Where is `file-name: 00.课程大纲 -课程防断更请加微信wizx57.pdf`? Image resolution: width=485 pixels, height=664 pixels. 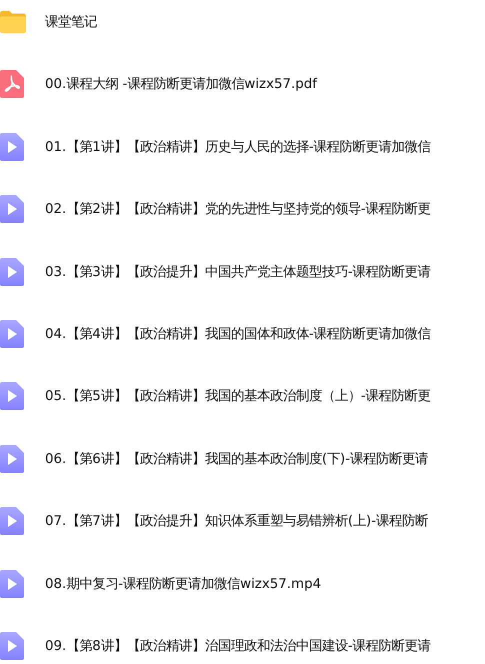
file-name: 00.课程大纲 -课程防断更请加微信wizx57.pdf is located at coordinates (181, 84).